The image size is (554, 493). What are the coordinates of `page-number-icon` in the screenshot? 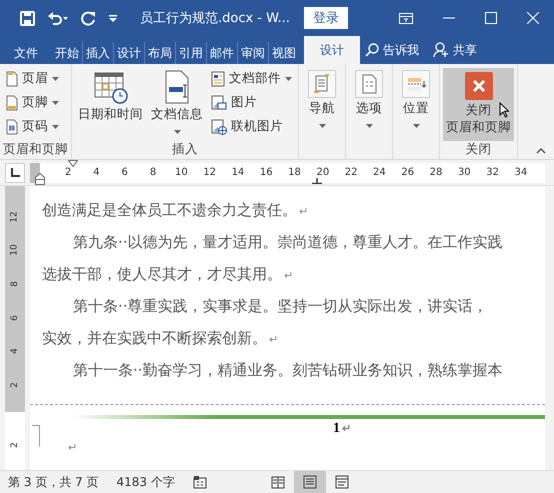 It's located at (12, 126).